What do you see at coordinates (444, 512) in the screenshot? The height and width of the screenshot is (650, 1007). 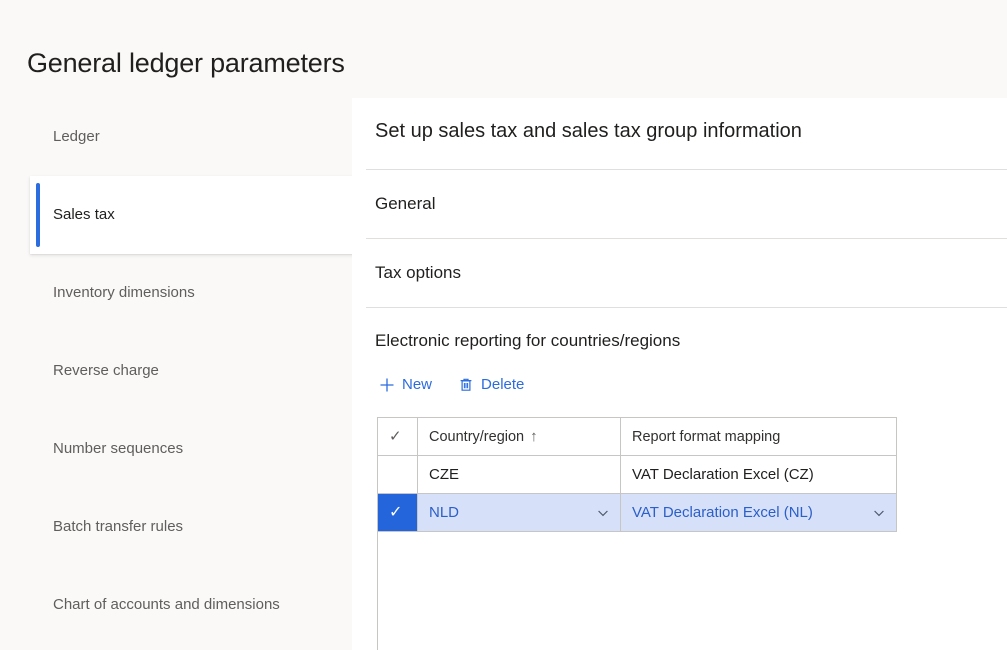 I see `cell-value: NLD` at bounding box center [444, 512].